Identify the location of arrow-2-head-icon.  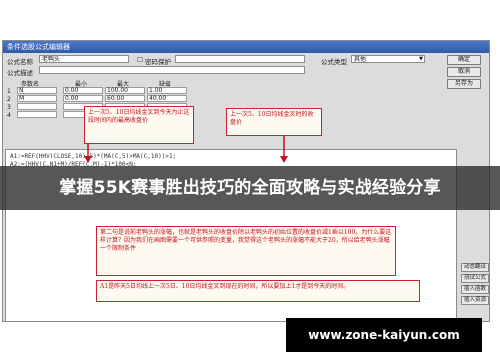
(284, 159).